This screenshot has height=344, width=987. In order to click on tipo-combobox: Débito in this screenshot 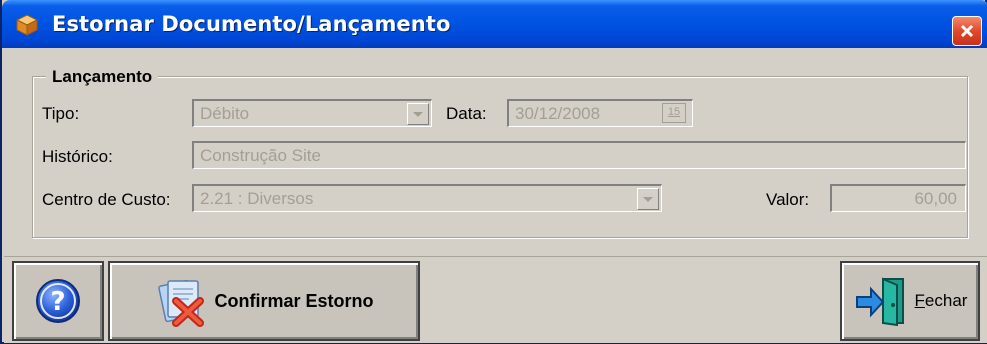, I will do `click(312, 113)`.